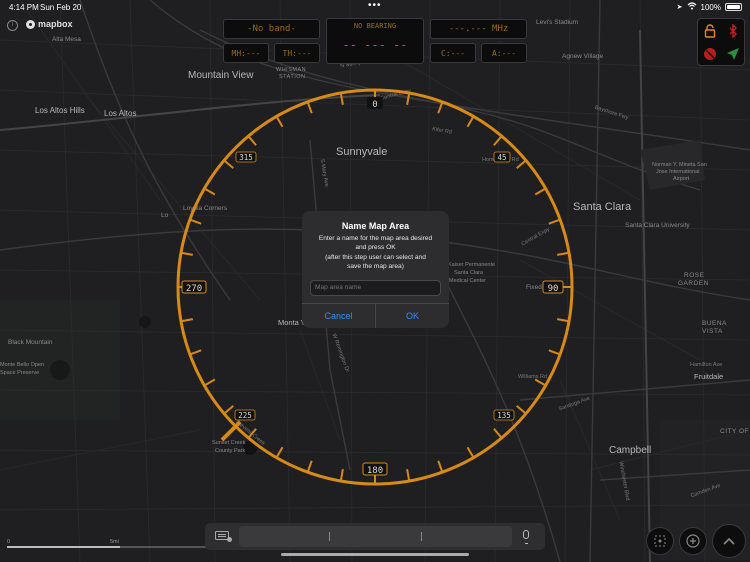 This screenshot has width=750, height=562. Describe the element at coordinates (412, 316) in the screenshot. I see `ok-button: OK` at that location.